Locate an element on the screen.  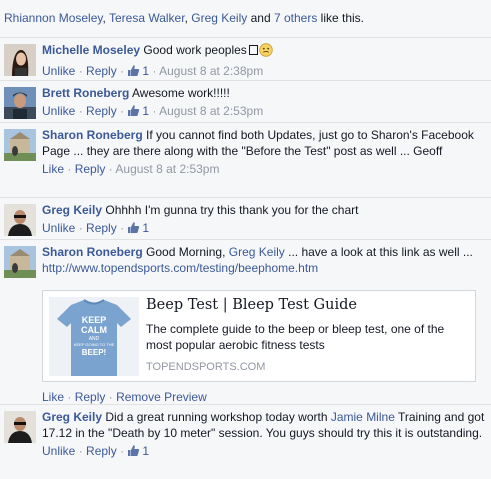
preview-domain: TOPENDSPORTS.COM is located at coordinates (206, 367).